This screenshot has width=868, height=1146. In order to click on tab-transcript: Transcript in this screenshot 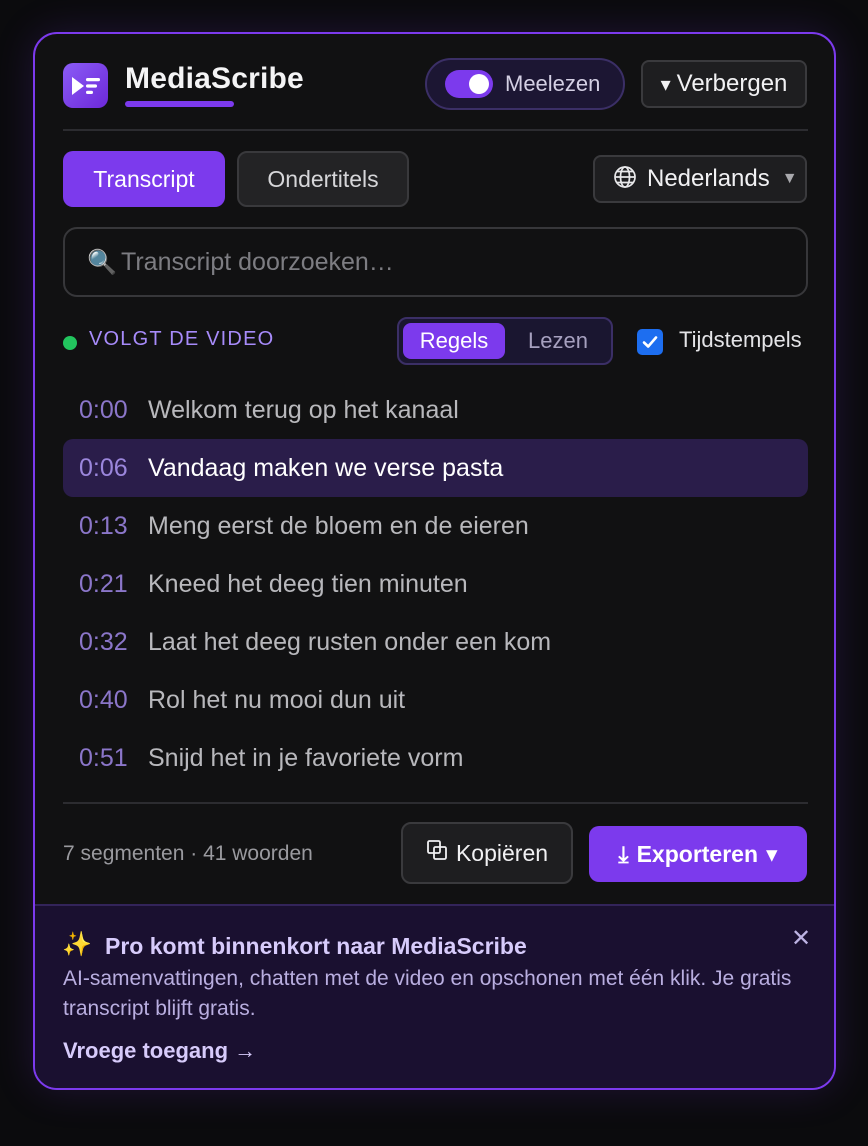, I will do `click(144, 179)`.